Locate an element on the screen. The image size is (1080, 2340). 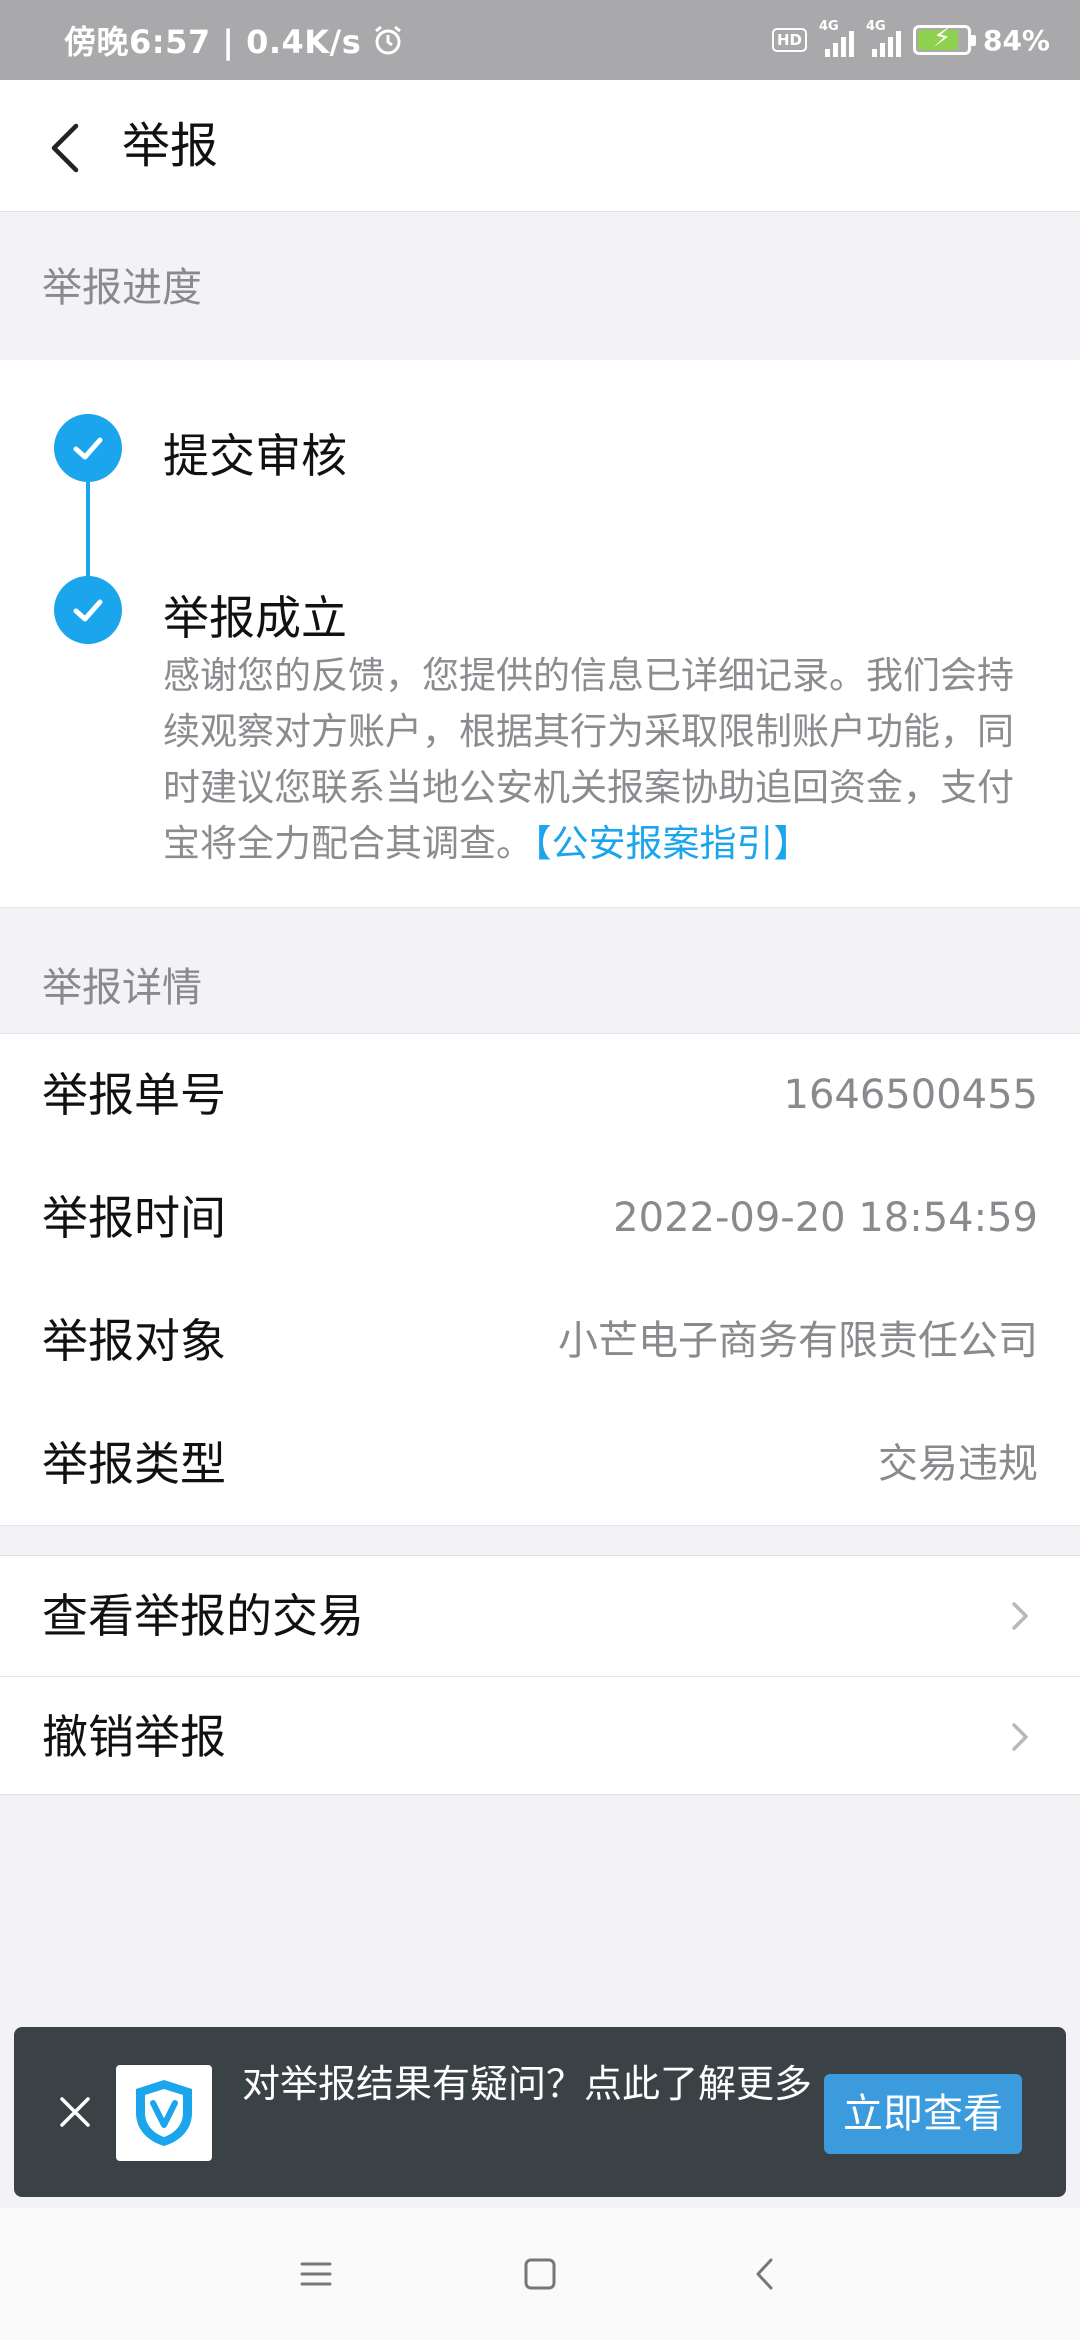
police-report-guide-link: 【公安报案指引】 is located at coordinates (672, 843).